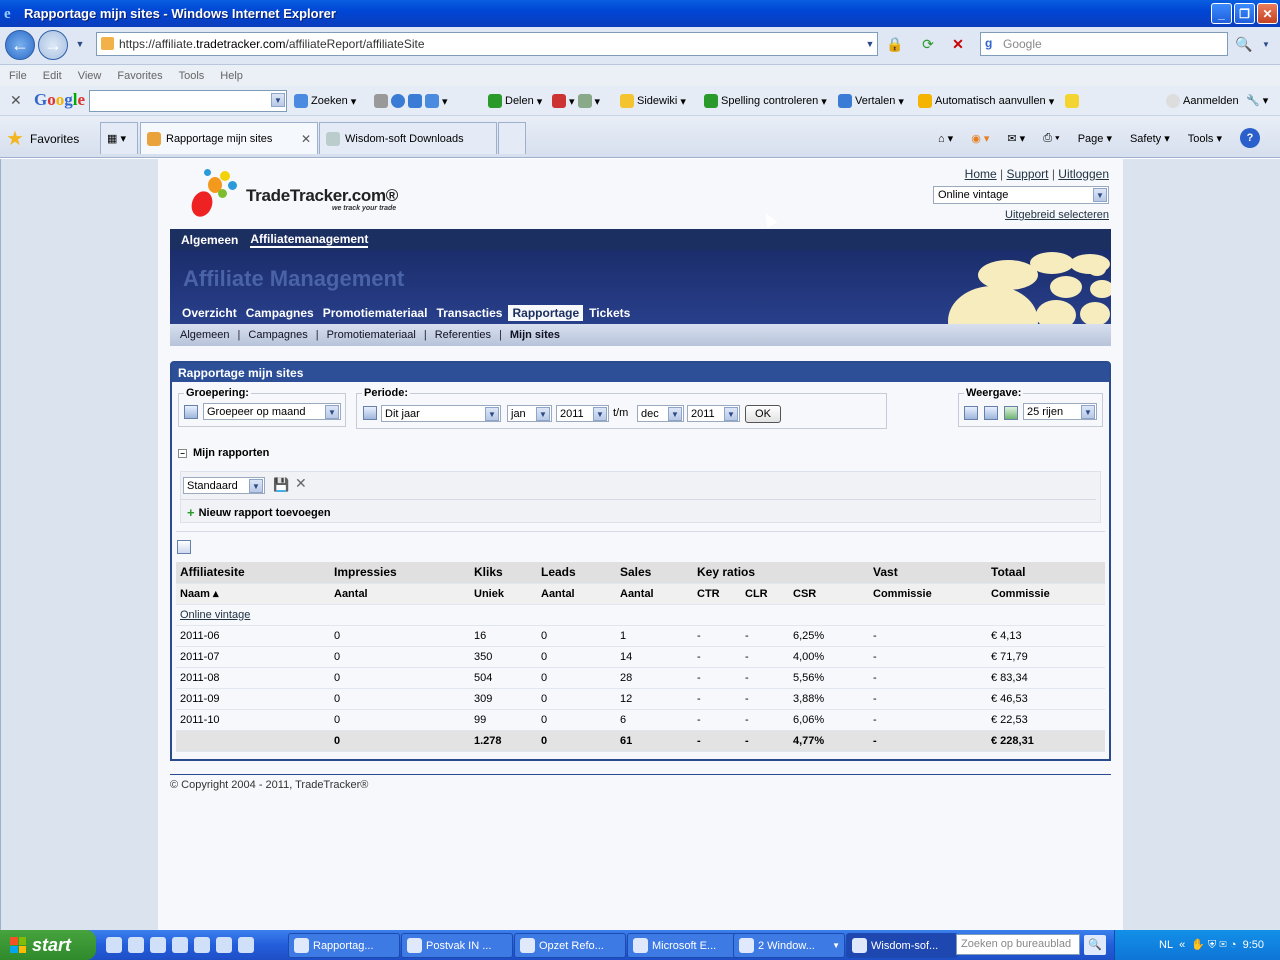  Describe the element at coordinates (870, 44) in the screenshot. I see `address-dropdown: ▼` at that location.